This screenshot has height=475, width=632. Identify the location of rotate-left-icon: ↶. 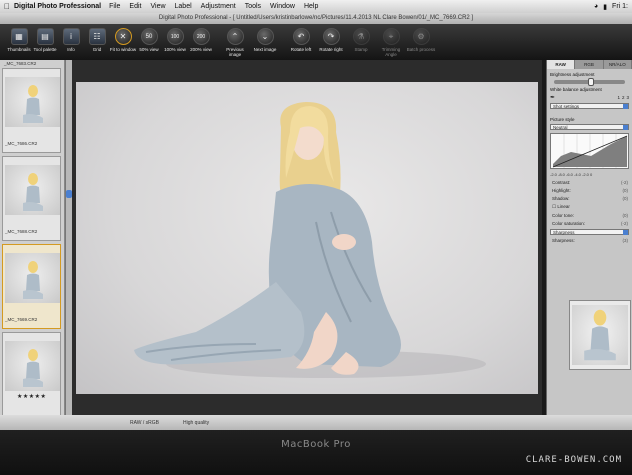
(301, 36).